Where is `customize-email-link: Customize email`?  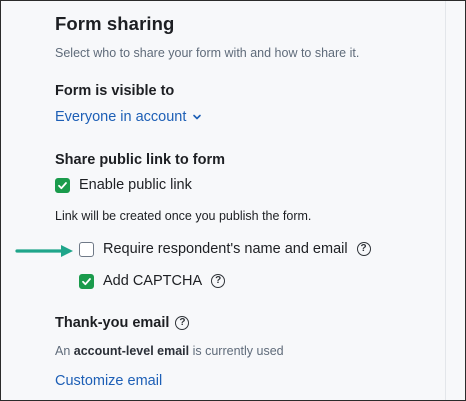
customize-email-link: Customize email is located at coordinates (108, 381).